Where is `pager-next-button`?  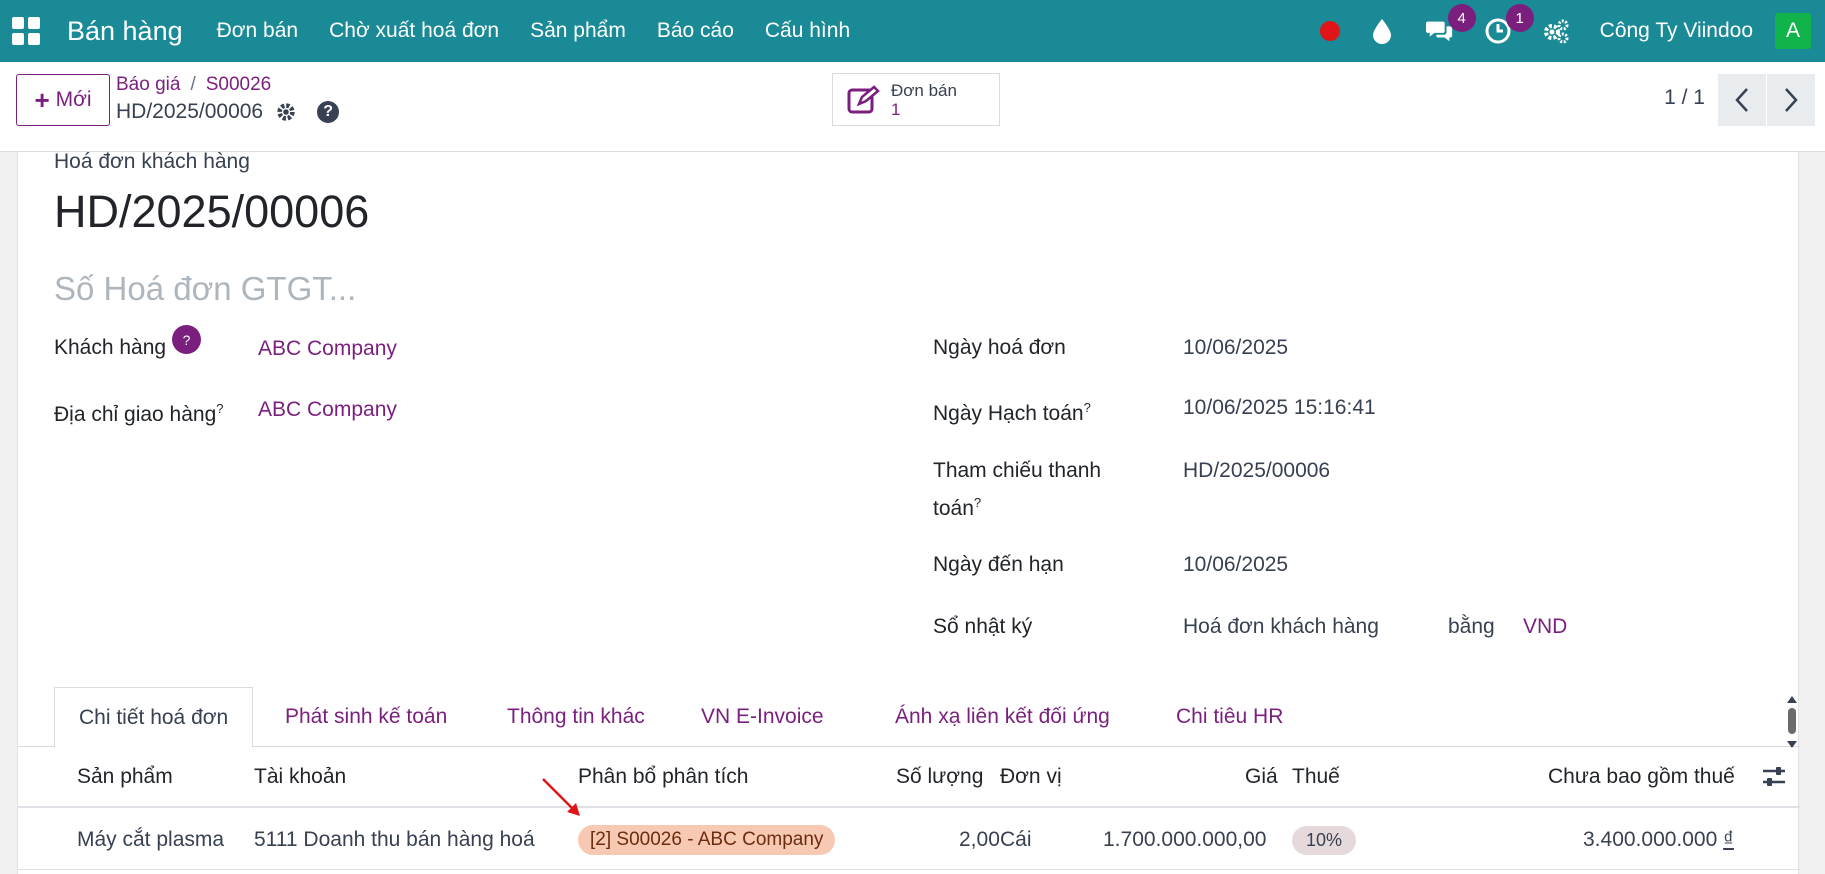 pager-next-button is located at coordinates (1791, 100).